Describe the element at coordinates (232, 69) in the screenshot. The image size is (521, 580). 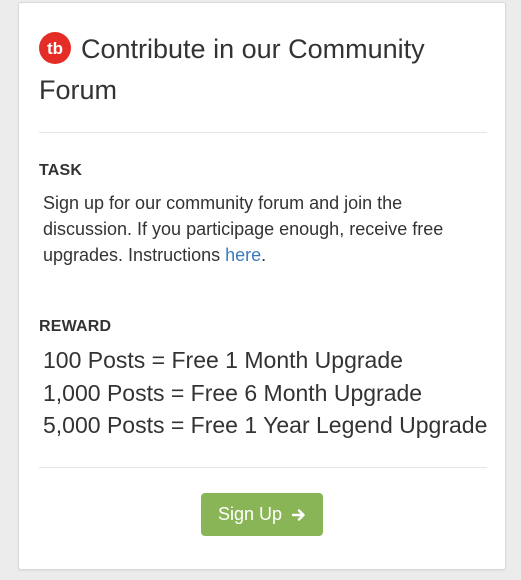
I see `card-title: Contribute in our Community Forum` at that location.